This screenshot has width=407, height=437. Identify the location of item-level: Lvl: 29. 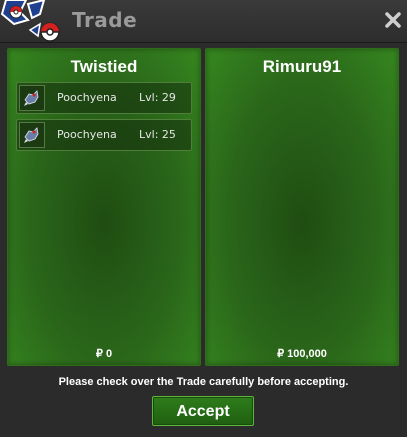
(157, 97).